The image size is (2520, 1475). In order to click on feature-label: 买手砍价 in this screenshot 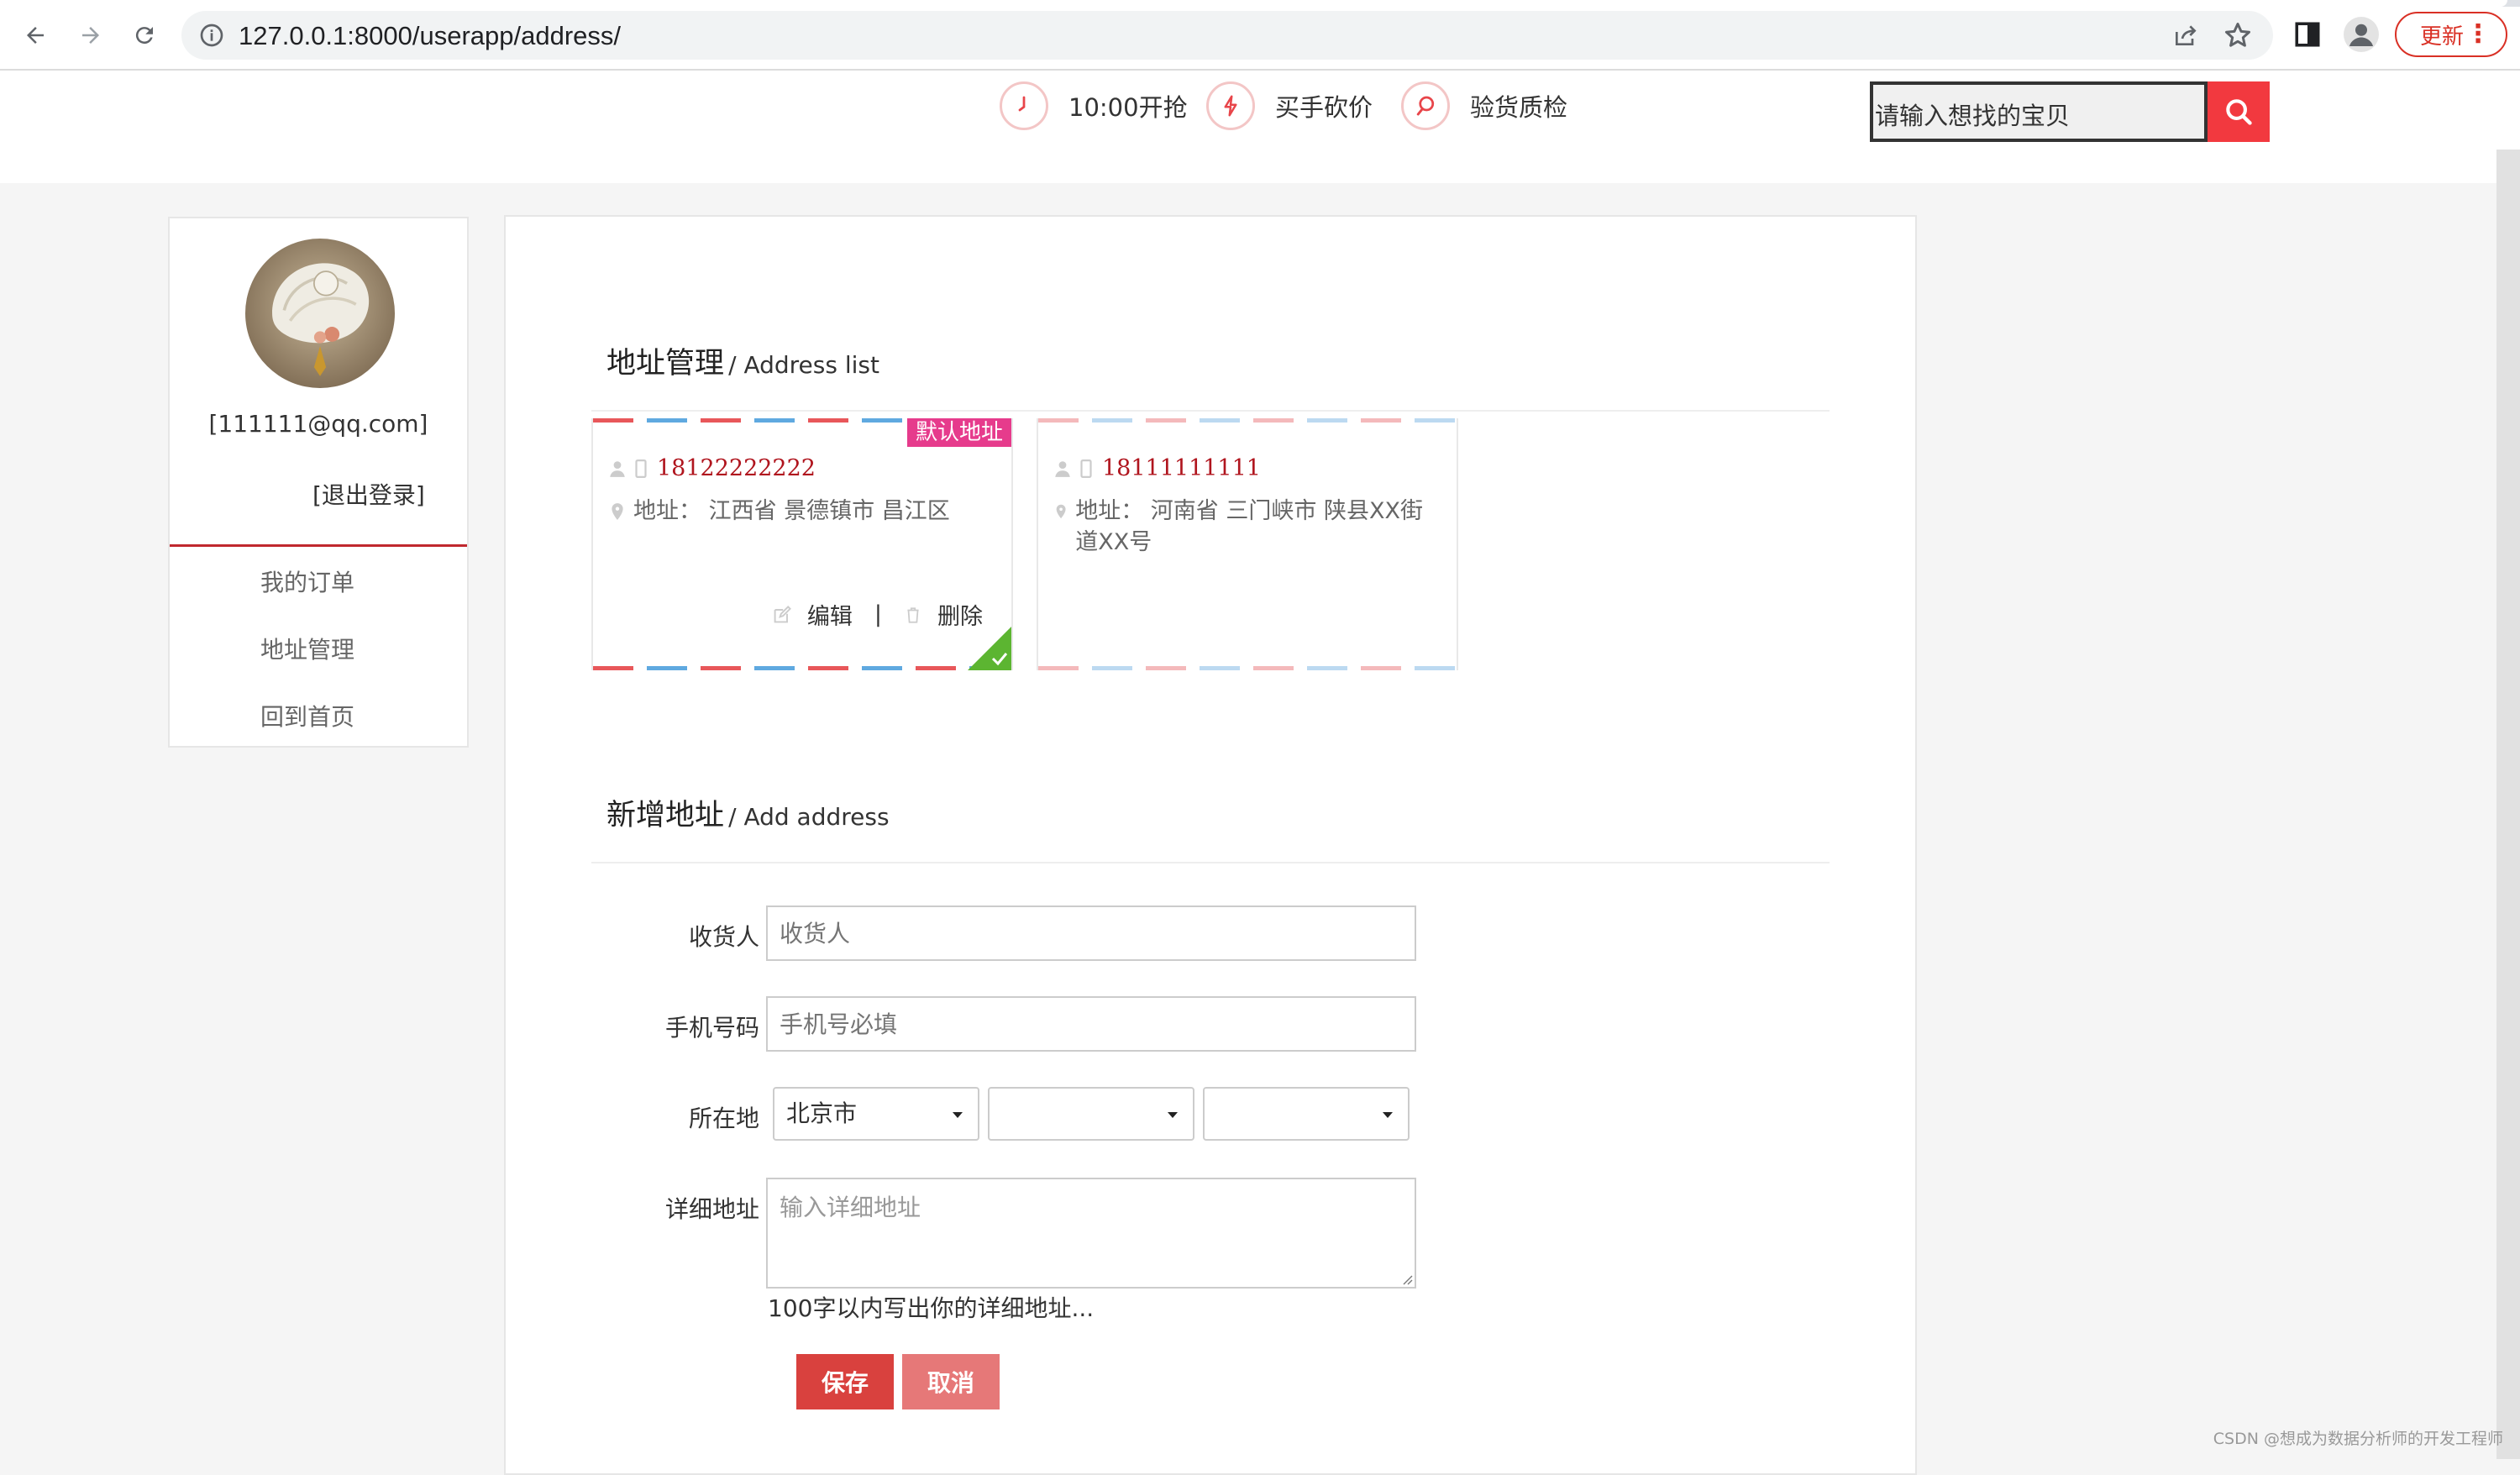, I will do `click(1324, 107)`.